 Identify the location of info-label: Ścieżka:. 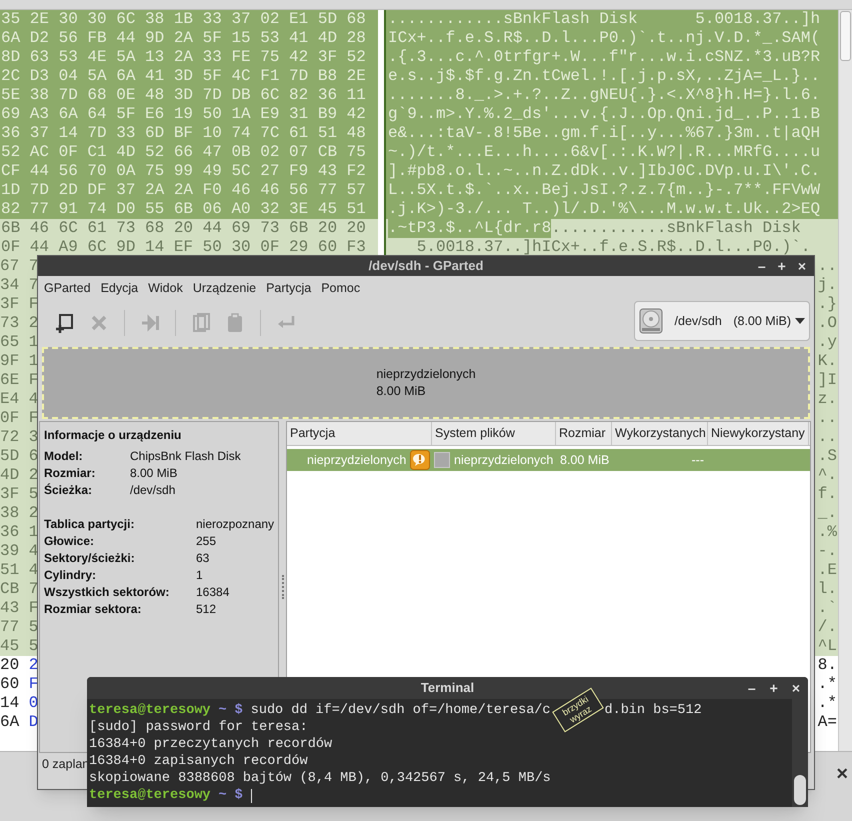
(69, 490).